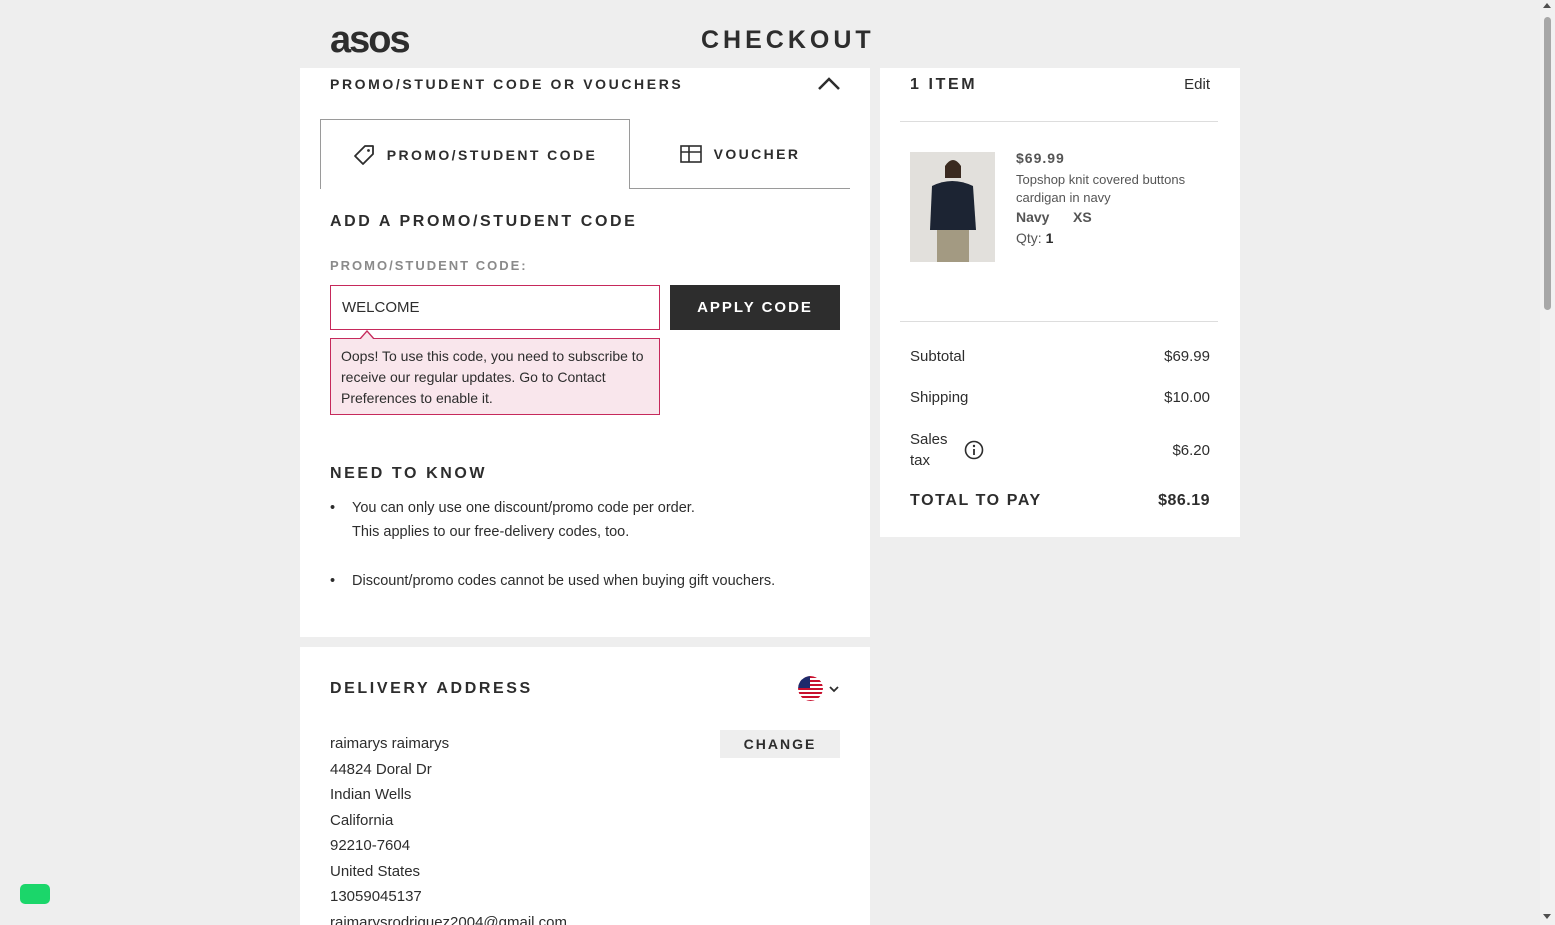  I want to click on subtotal-row: Subtotal $69.99, so click(1060, 356).